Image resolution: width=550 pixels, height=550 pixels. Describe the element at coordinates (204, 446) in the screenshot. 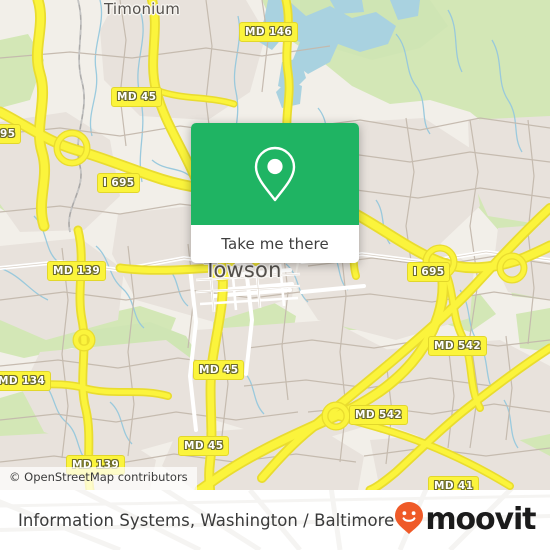

I see `highway-shield-md-45-south: MD 45` at that location.